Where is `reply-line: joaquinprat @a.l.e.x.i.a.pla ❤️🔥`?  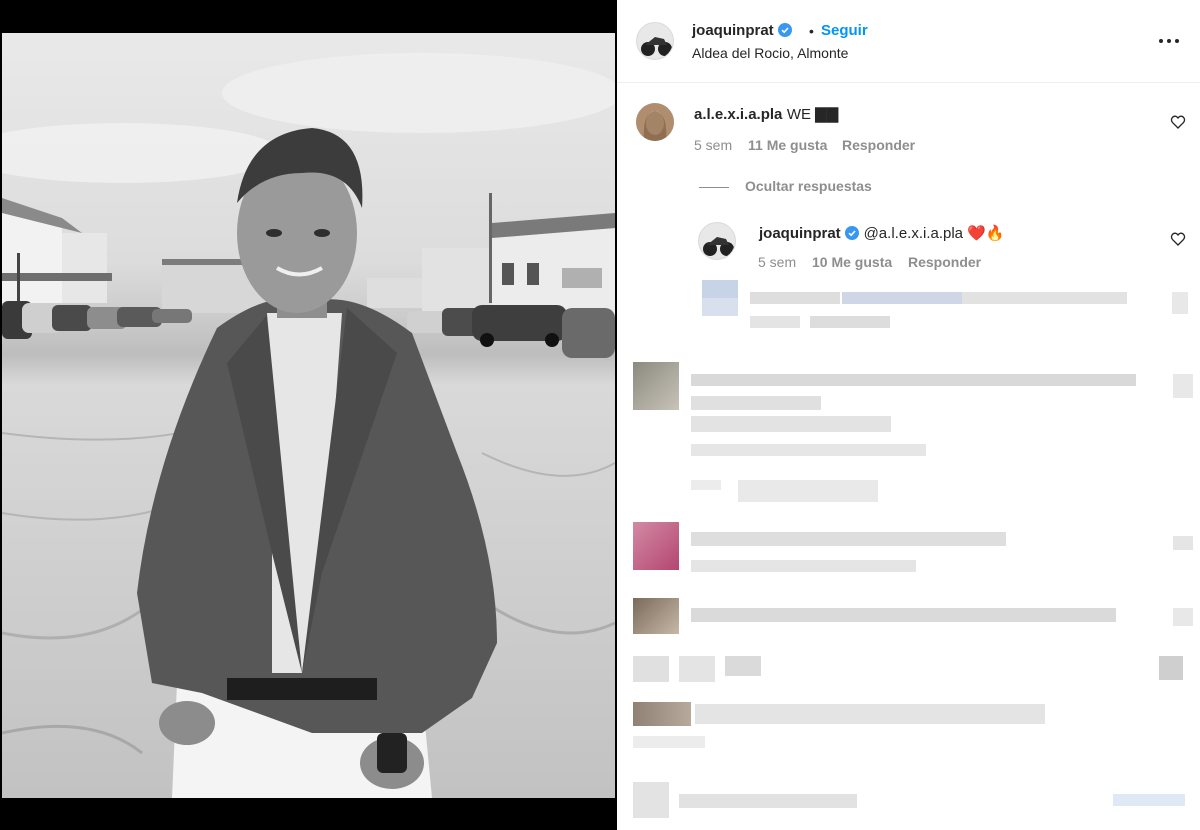 reply-line: joaquinprat @a.l.e.x.i.a.pla ❤️🔥 is located at coordinates (882, 233).